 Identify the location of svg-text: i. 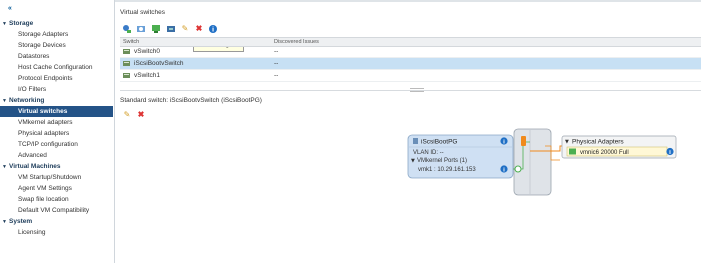
(213, 30).